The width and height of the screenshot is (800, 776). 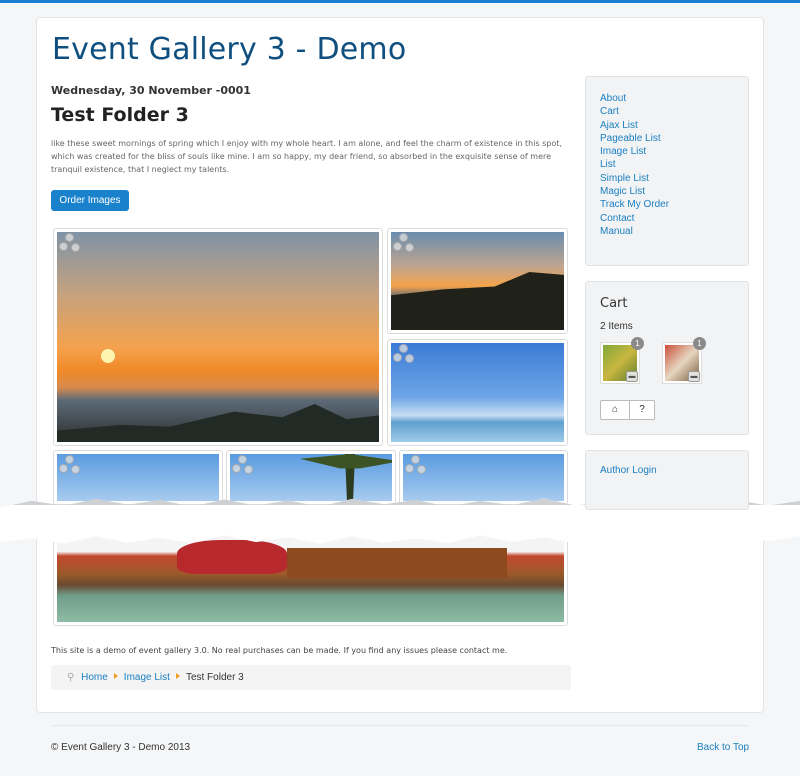 What do you see at coordinates (674, 125) in the screenshot?
I see `menu-item-ajax-list: Ajax List` at bounding box center [674, 125].